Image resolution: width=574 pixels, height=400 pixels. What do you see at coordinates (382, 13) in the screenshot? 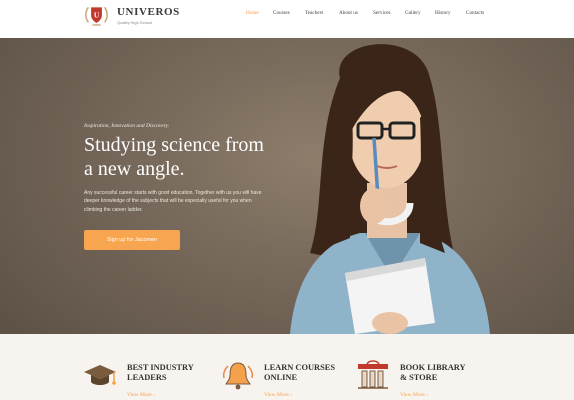
I see `nav-services: Services` at bounding box center [382, 13].